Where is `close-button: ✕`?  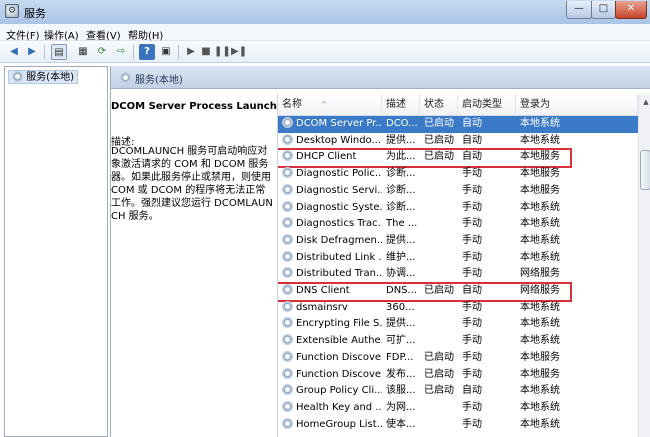
close-button: ✕ is located at coordinates (631, 10).